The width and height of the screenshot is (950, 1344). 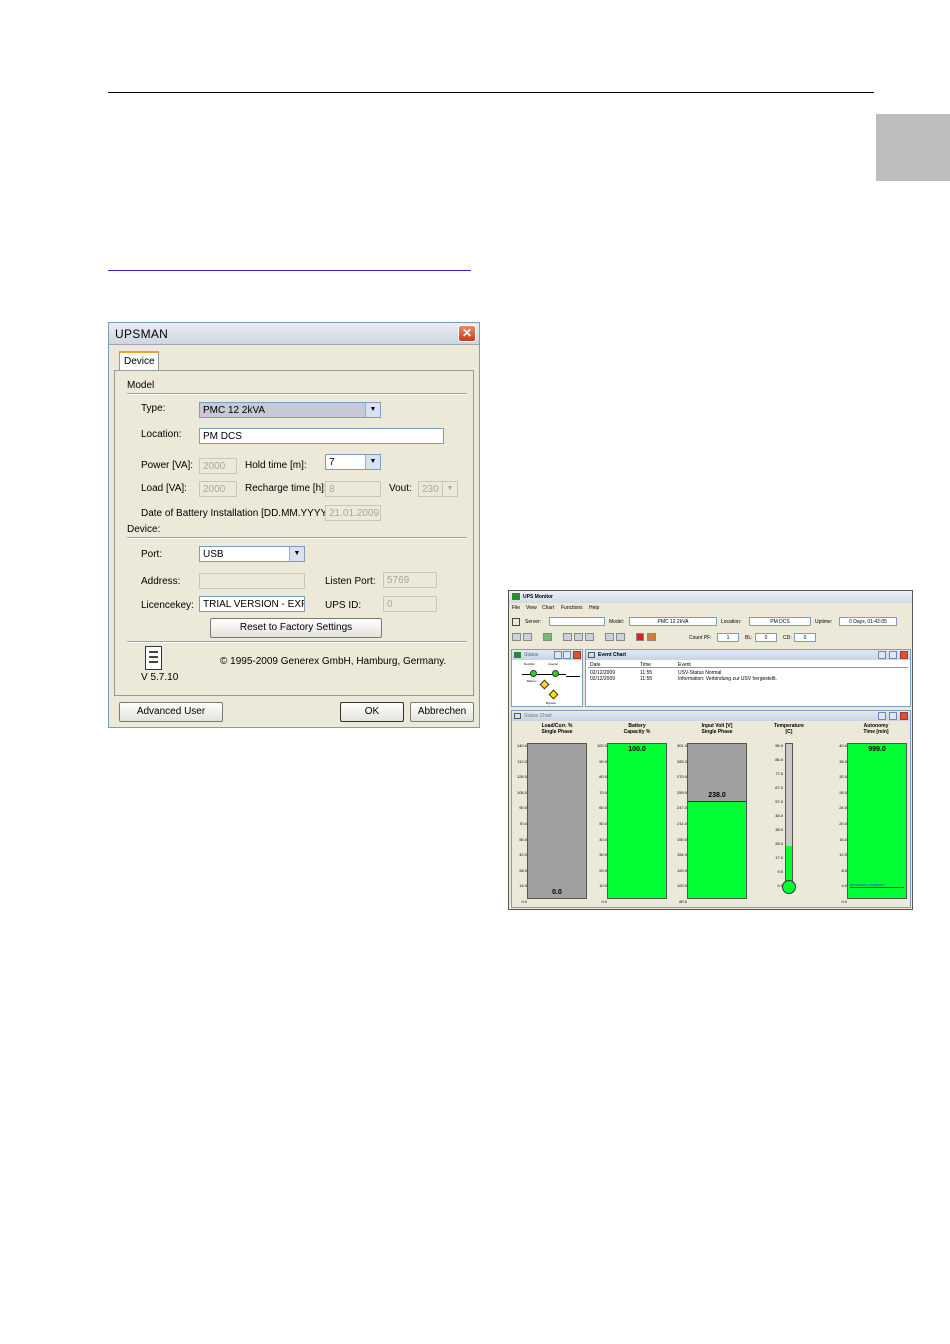 What do you see at coordinates (516, 608) in the screenshot?
I see `menu-file: File` at bounding box center [516, 608].